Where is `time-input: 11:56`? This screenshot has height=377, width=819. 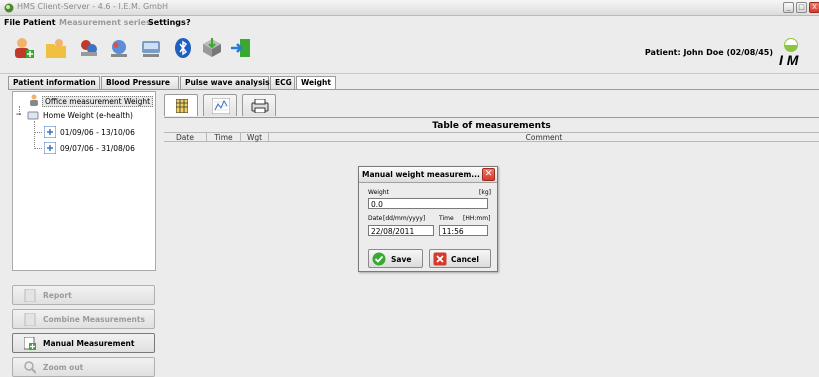 time-input: 11:56 is located at coordinates (463, 230).